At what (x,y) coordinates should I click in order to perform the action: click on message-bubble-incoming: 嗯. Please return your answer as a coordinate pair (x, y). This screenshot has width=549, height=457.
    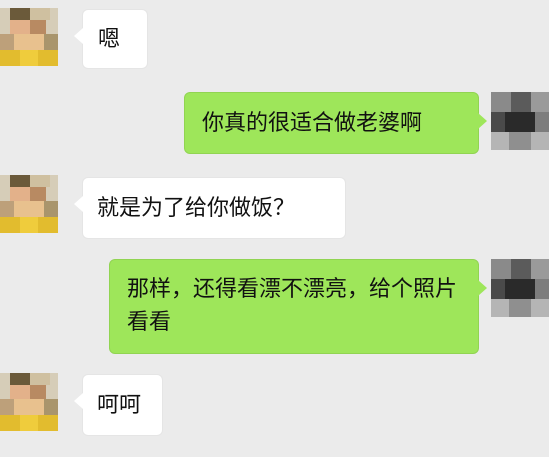
    Looking at the image, I should click on (111, 39).